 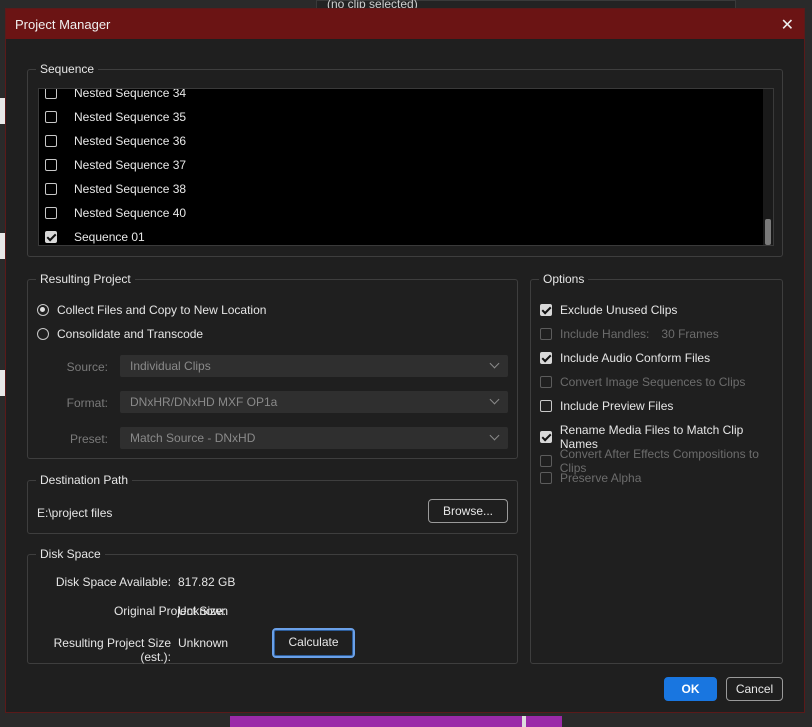 I want to click on scrollbar-thumb, so click(x=768, y=232).